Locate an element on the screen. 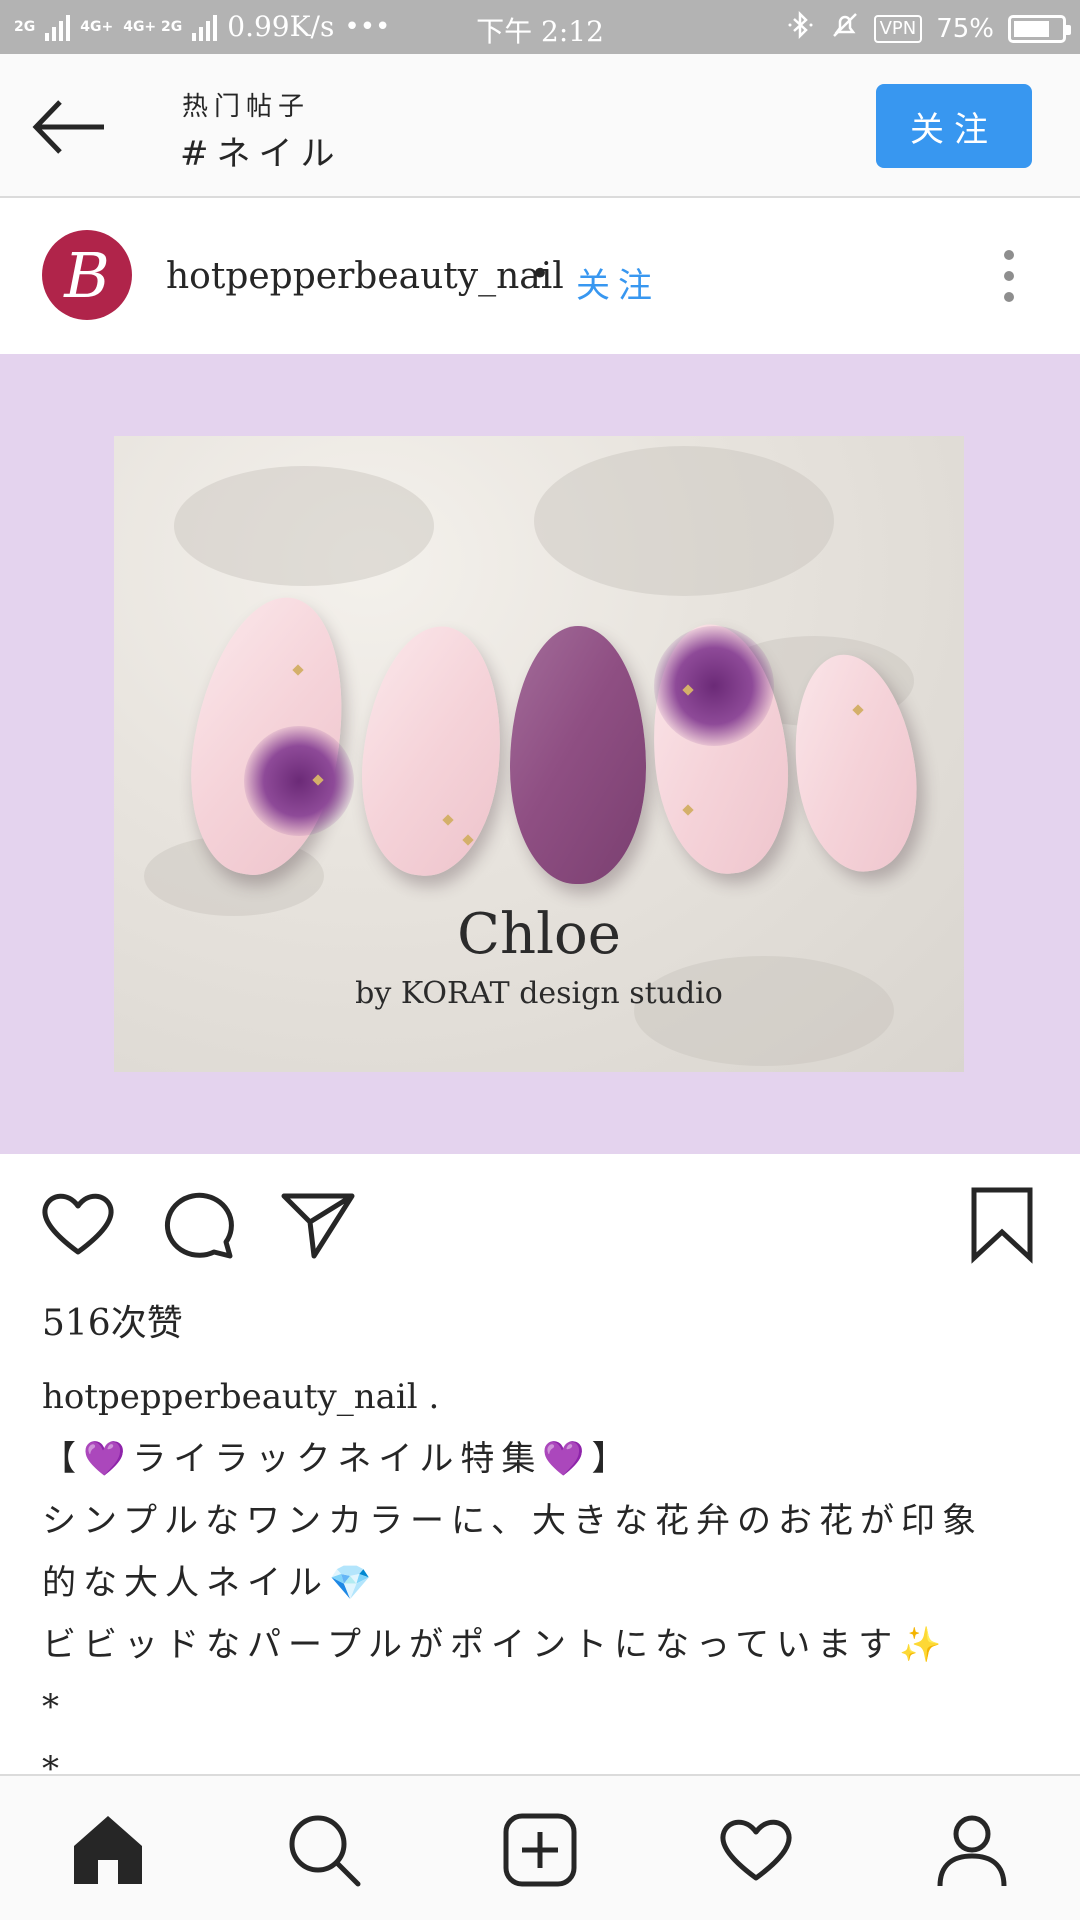  post-header: B hotpepperbeauty_nail • 关注 is located at coordinates (540, 276).